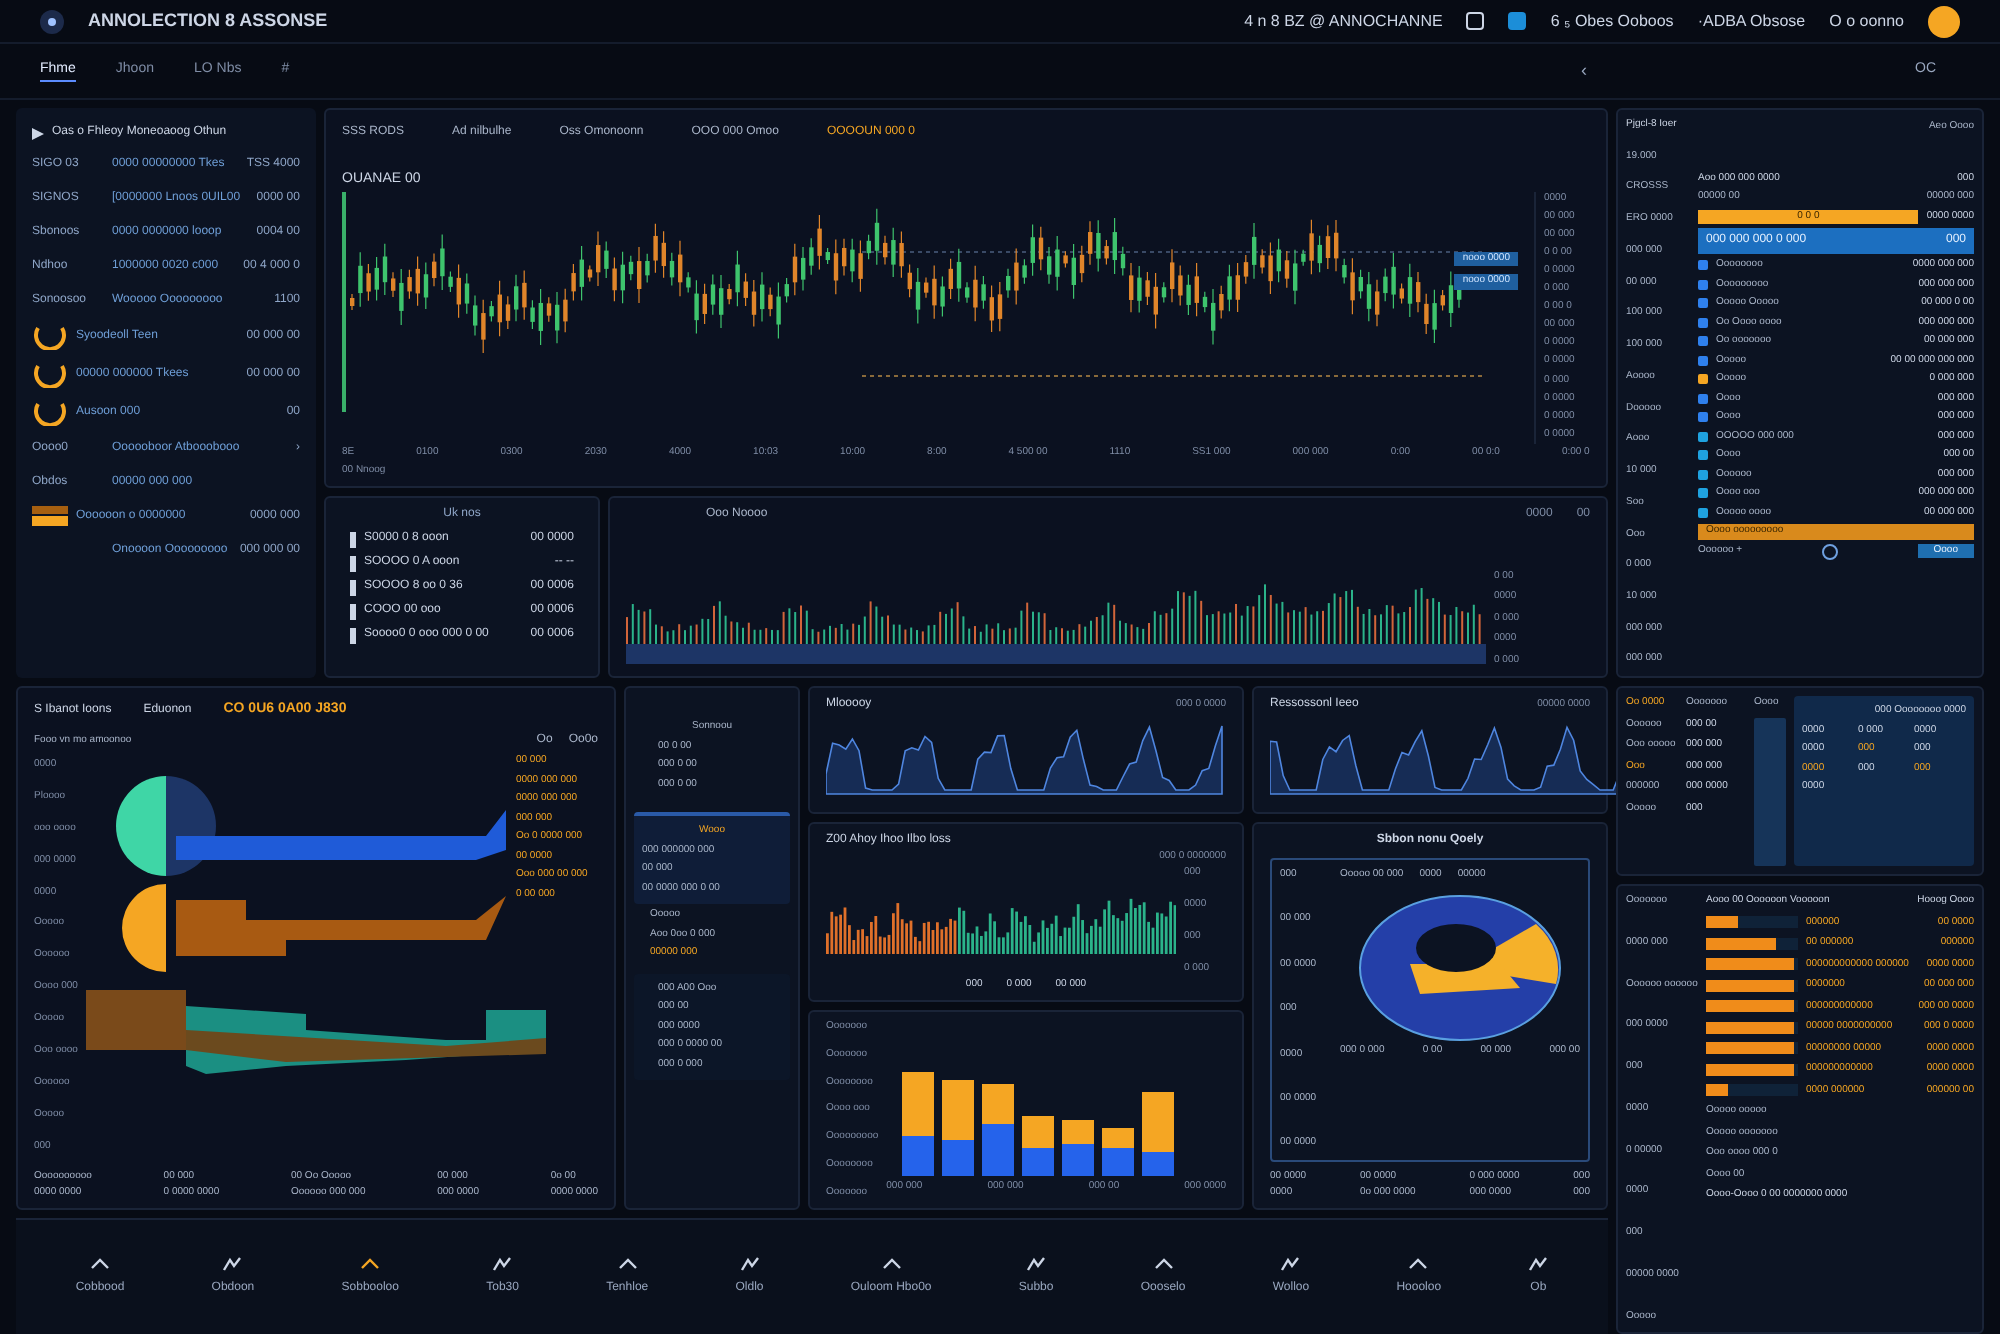  What do you see at coordinates (1751, 21) in the screenshot?
I see `status-text: ·ADBA Obsose` at bounding box center [1751, 21].